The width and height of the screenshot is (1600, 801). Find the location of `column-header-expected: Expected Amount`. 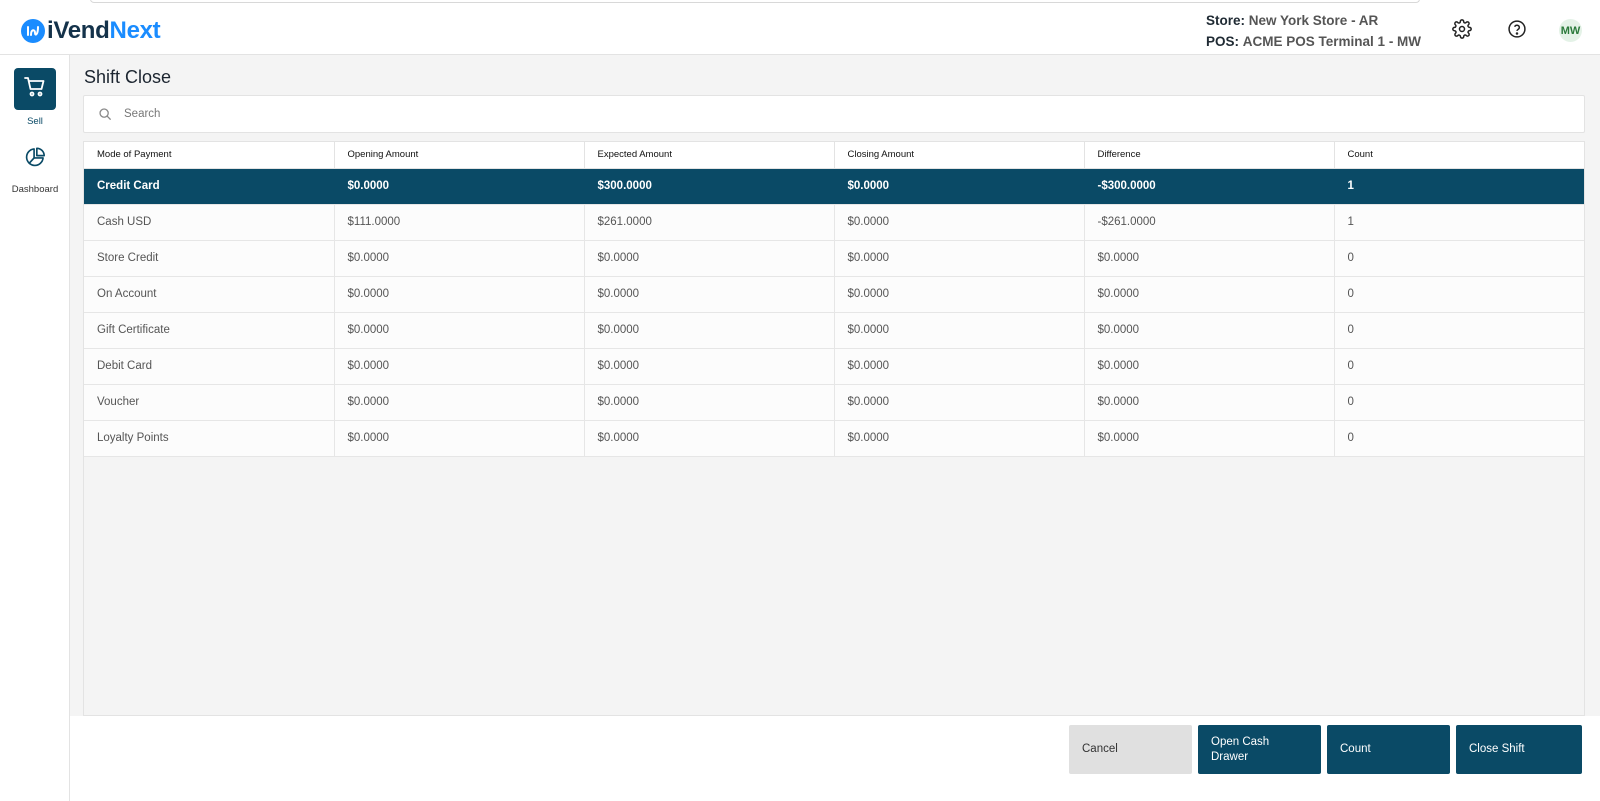

column-header-expected: Expected Amount is located at coordinates (709, 155).